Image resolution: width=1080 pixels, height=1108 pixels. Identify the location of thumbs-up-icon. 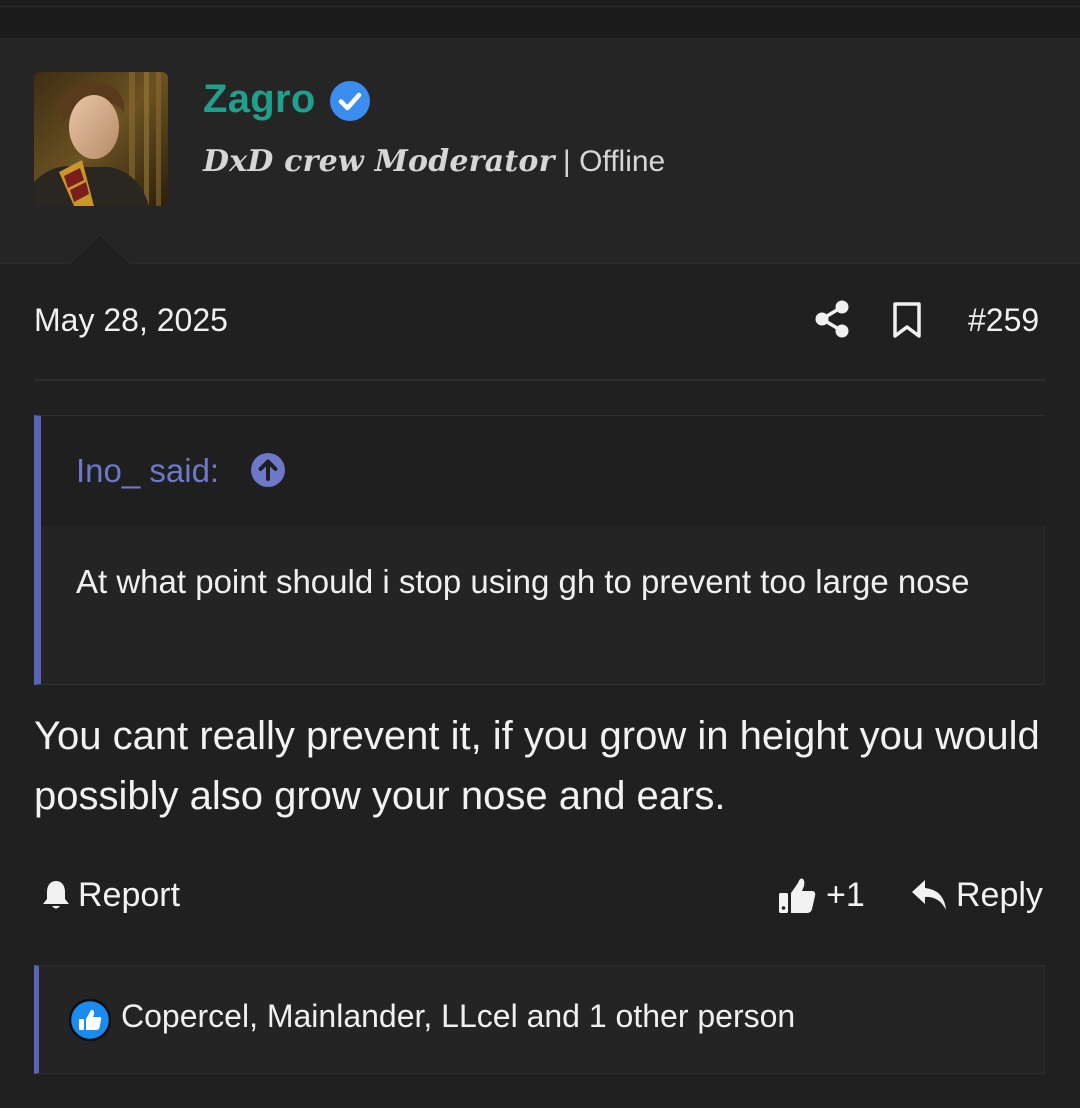
(797, 895).